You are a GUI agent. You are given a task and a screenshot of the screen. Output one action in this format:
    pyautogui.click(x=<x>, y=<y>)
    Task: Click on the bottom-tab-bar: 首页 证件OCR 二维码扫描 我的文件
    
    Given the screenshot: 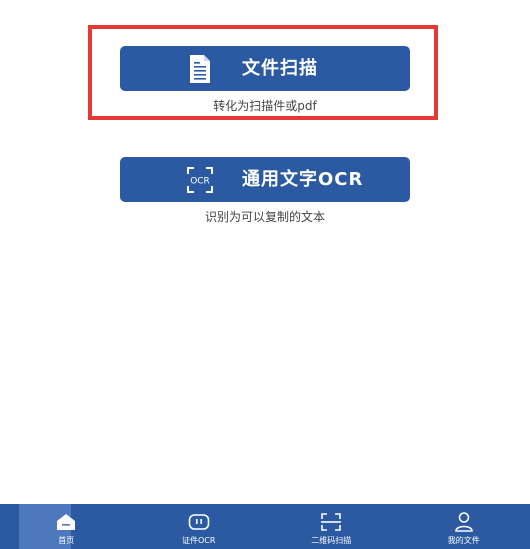 What is the action you would take?
    pyautogui.click(x=265, y=526)
    